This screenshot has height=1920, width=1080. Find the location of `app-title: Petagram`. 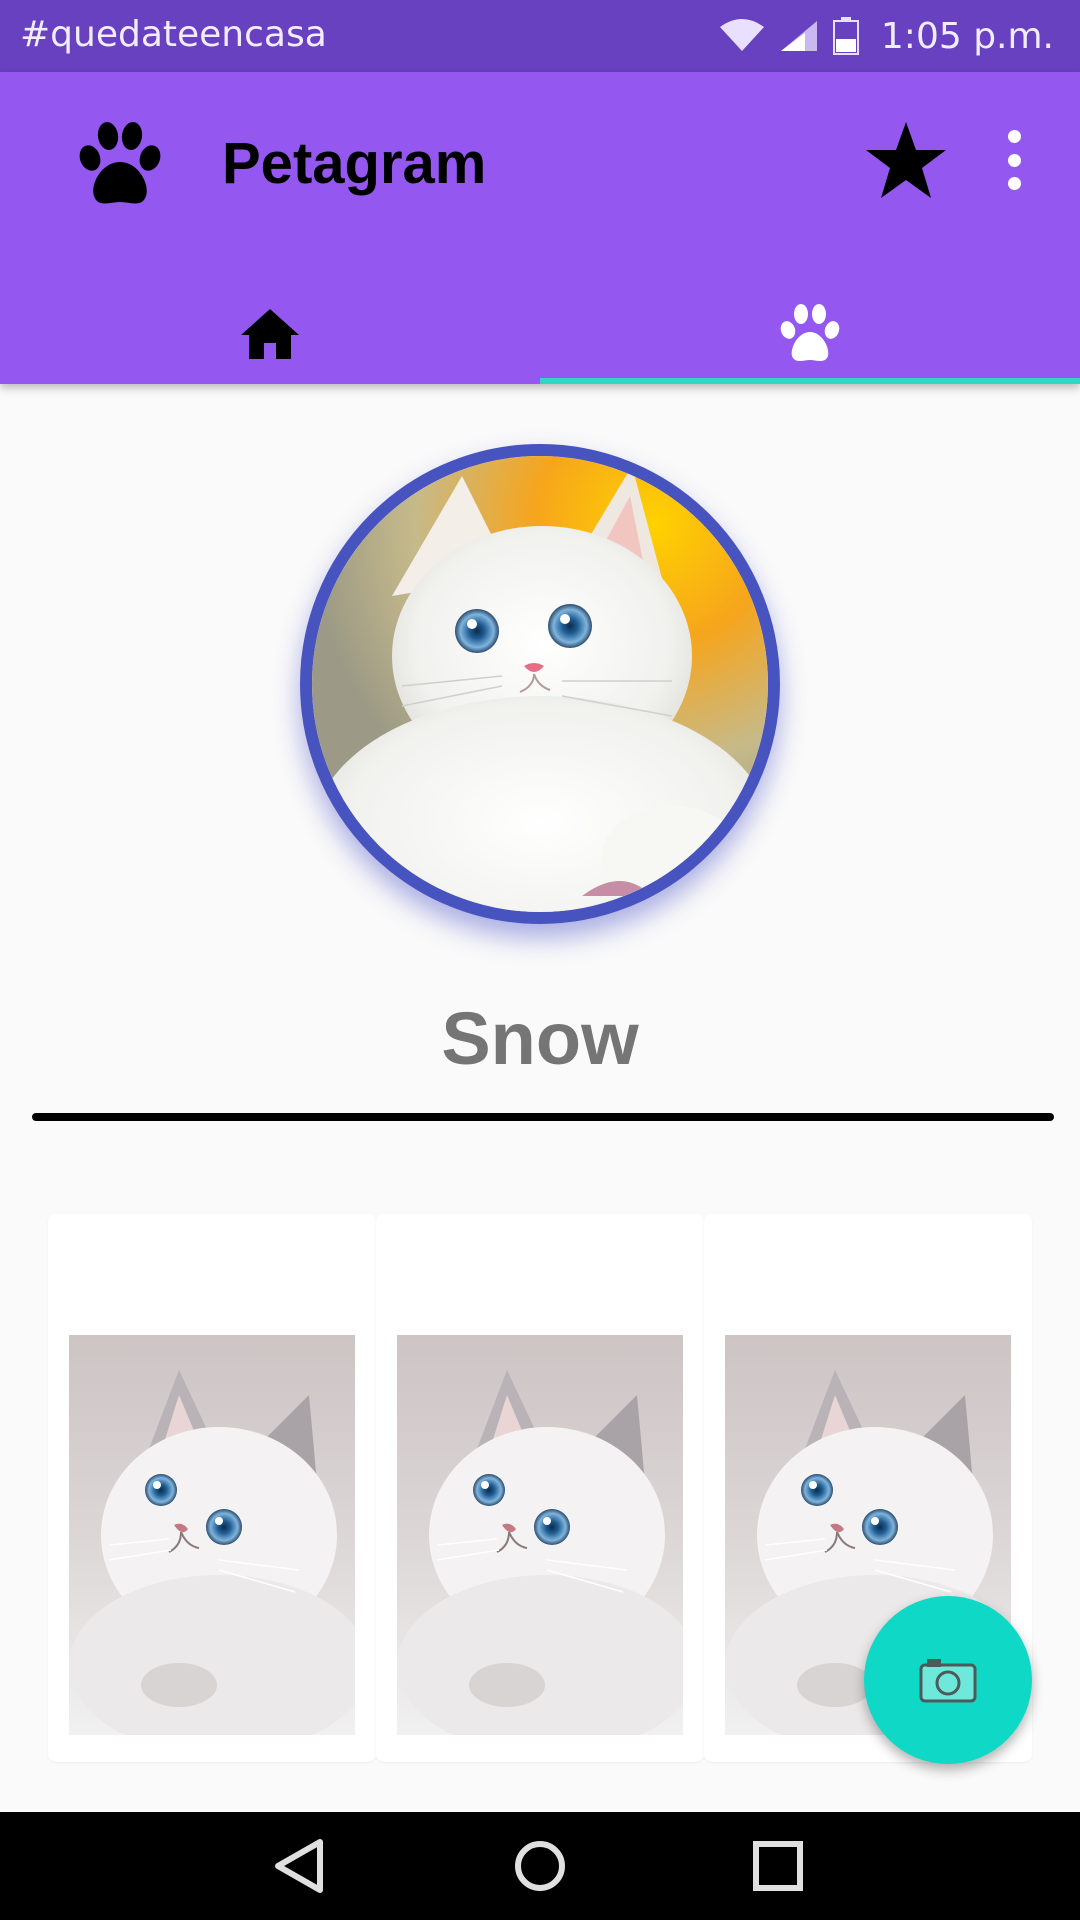

app-title: Petagram is located at coordinates (354, 163).